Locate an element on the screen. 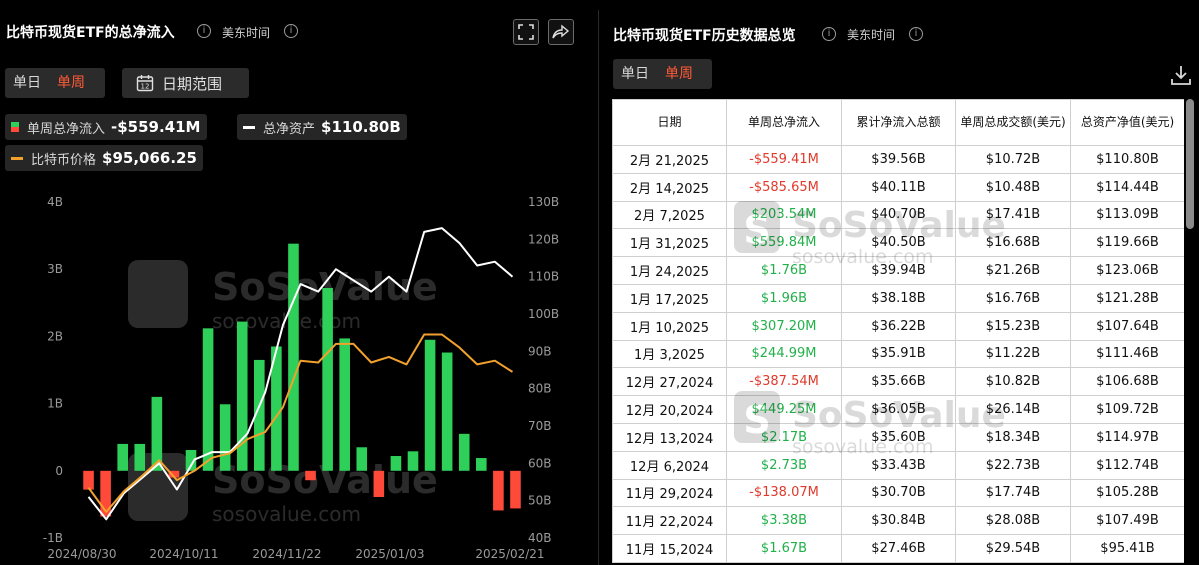 Image resolution: width=1199 pixels, height=565 pixels. col-header-nav: 总资产净值(美元) is located at coordinates (1127, 122).